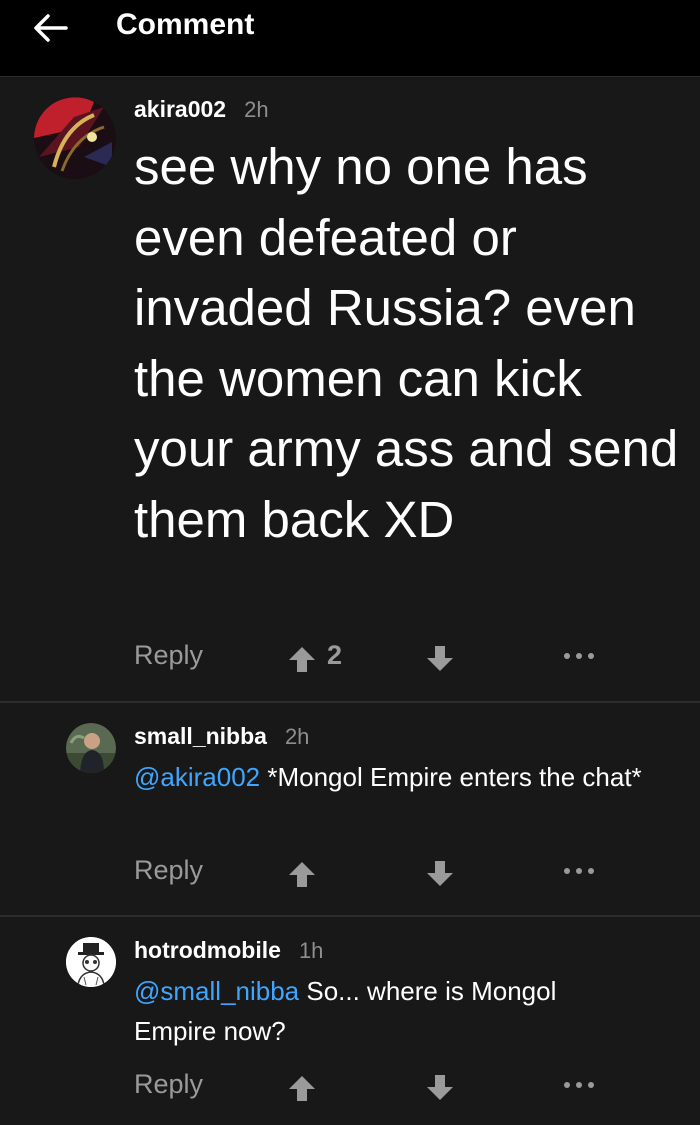  Describe the element at coordinates (350, 660) in the screenshot. I see `comment-actions: Reply 2` at that location.